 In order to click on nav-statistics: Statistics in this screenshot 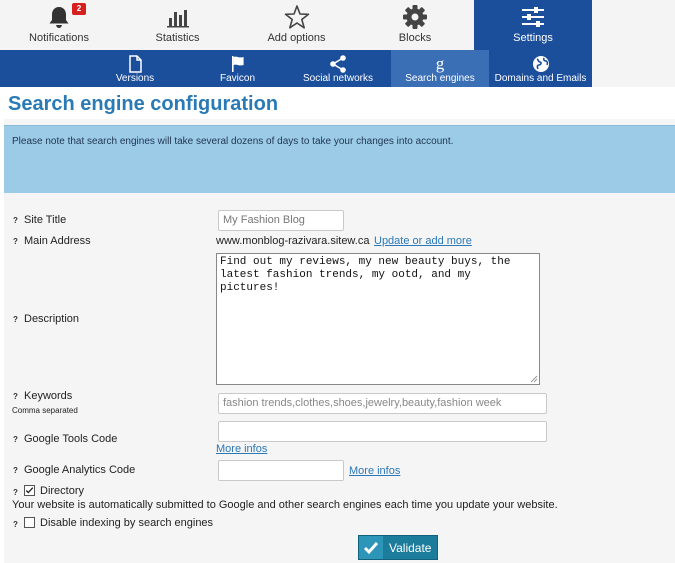, I will do `click(177, 25)`.